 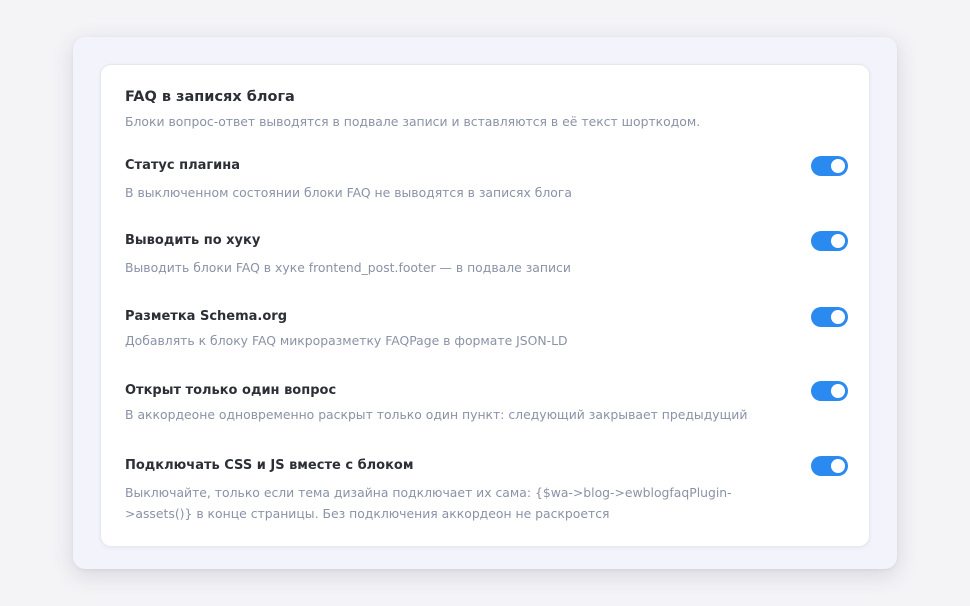 What do you see at coordinates (829, 166) in the screenshot?
I see `plugin-status-toggle` at bounding box center [829, 166].